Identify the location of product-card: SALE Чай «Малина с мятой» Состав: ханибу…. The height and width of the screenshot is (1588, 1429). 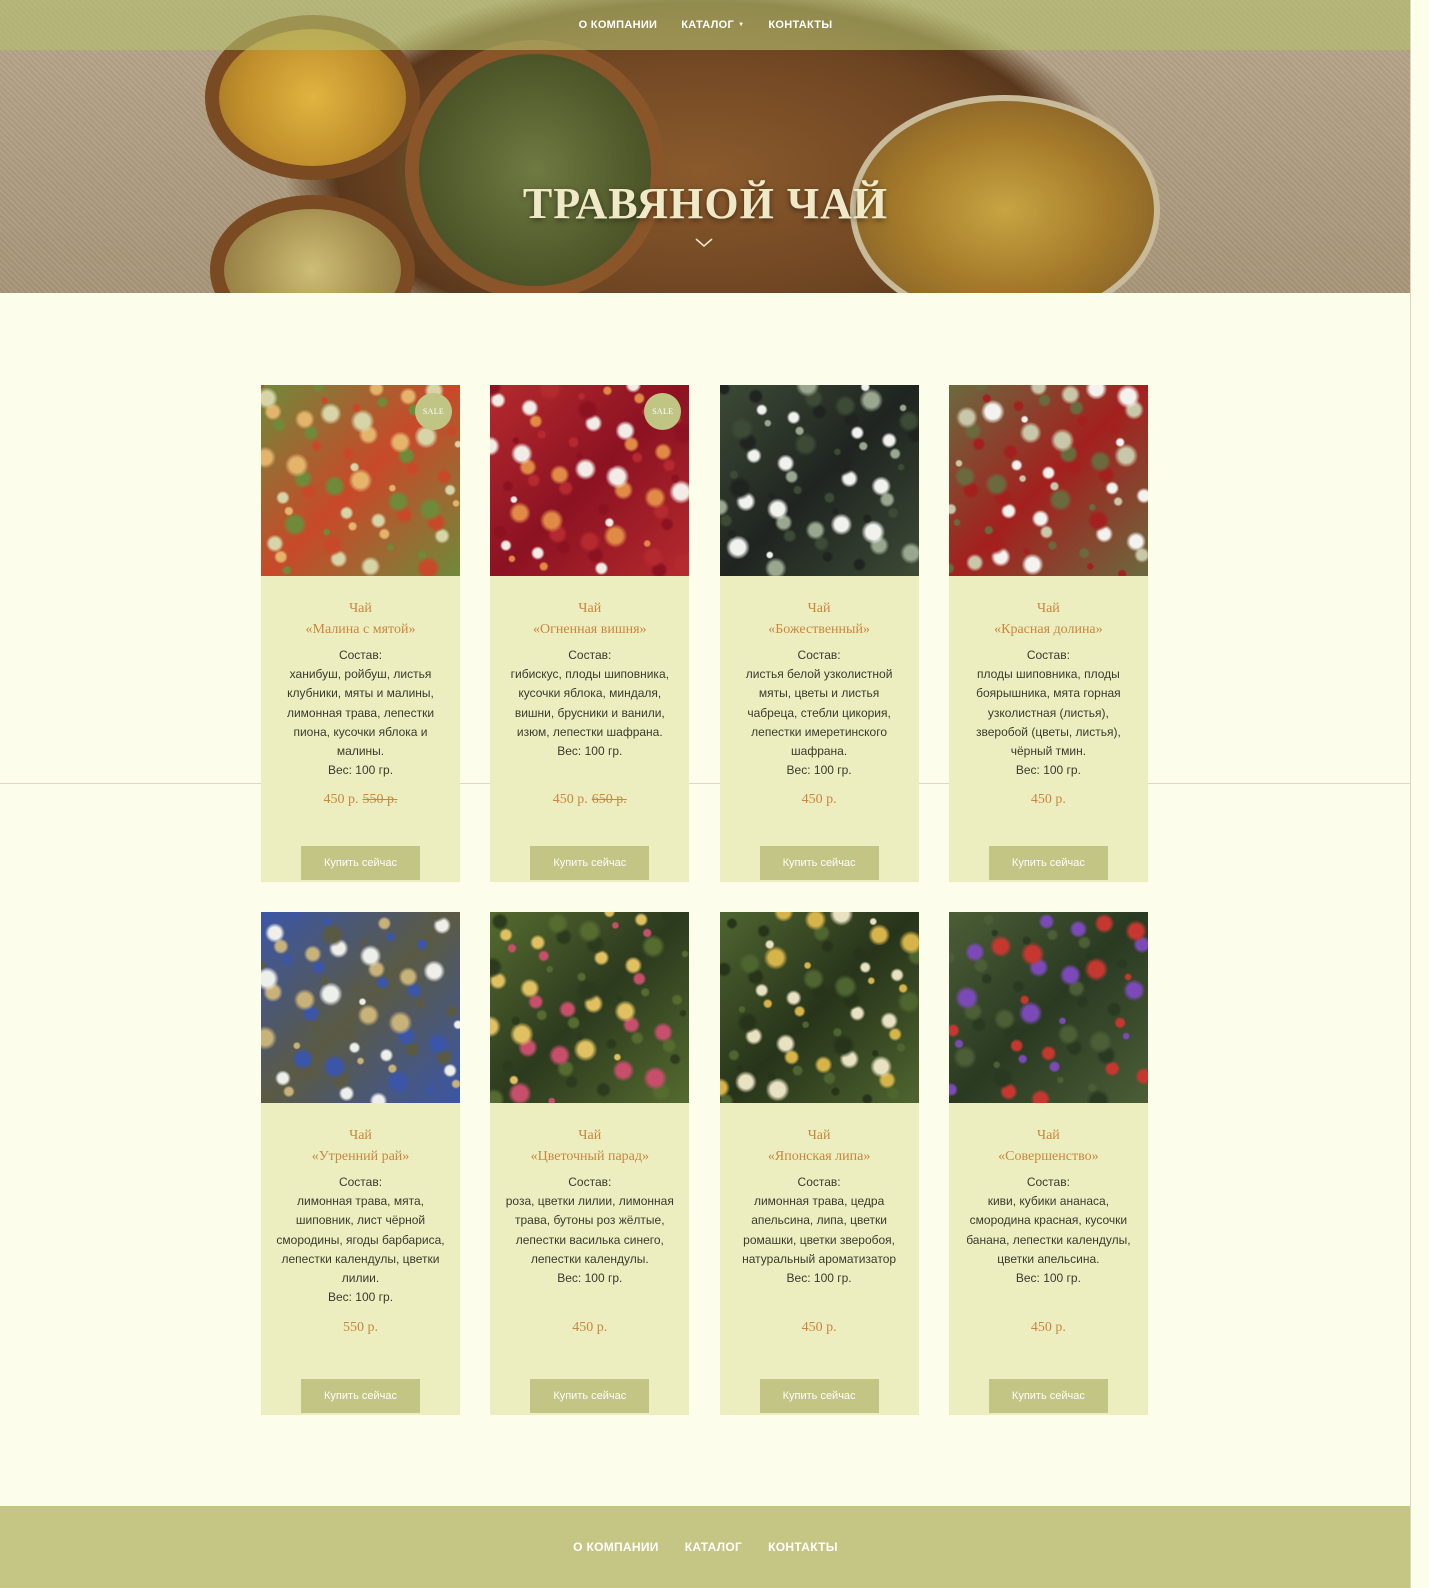
(360, 633).